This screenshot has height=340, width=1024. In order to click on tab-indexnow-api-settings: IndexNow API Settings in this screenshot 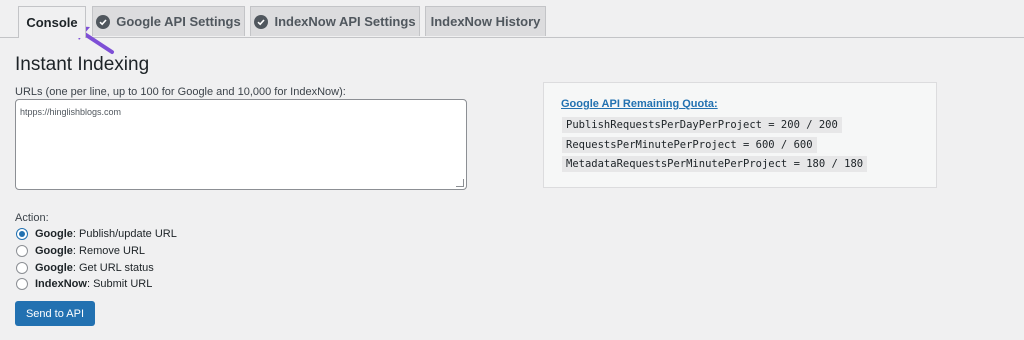, I will do `click(335, 21)`.